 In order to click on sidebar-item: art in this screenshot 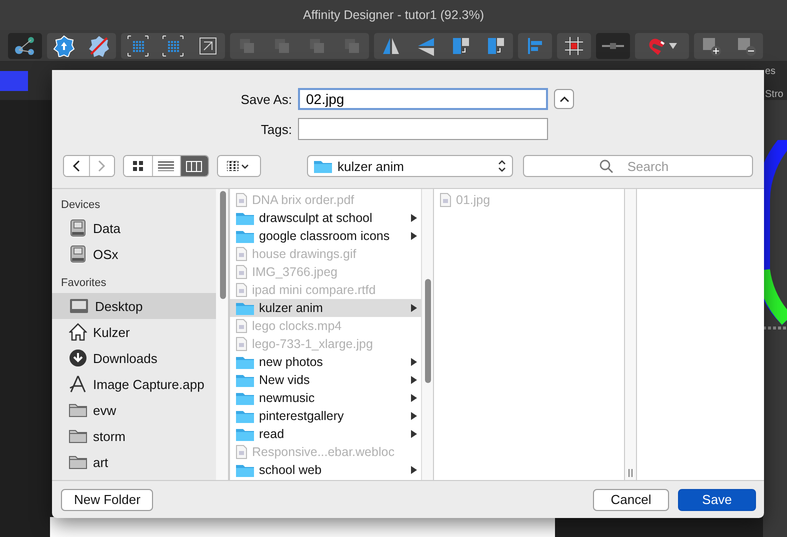, I will do `click(134, 462)`.